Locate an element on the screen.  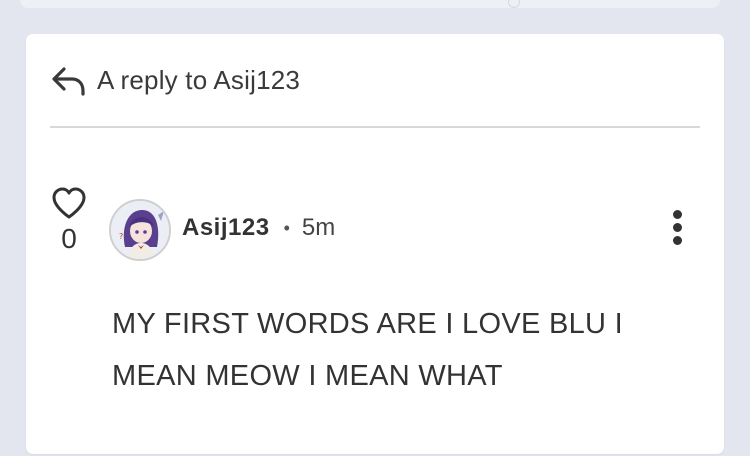
post-meta: Asij123 • 5m is located at coordinates (258, 228).